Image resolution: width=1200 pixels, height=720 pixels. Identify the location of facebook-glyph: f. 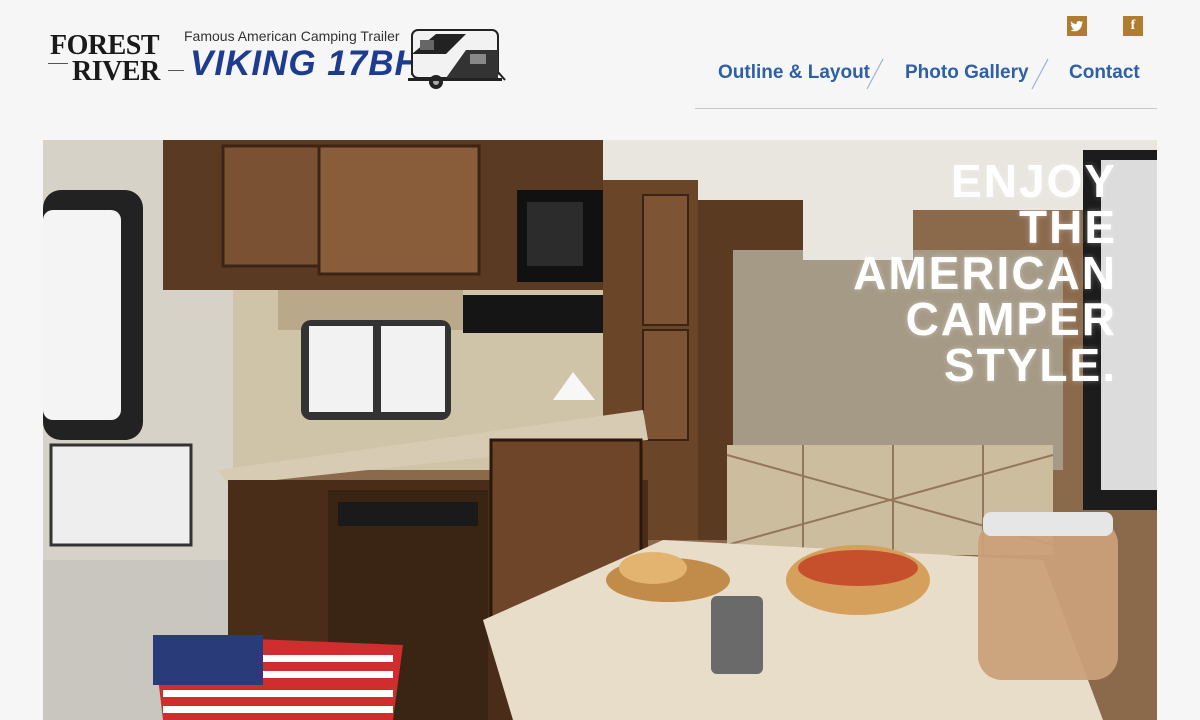
(1133, 25).